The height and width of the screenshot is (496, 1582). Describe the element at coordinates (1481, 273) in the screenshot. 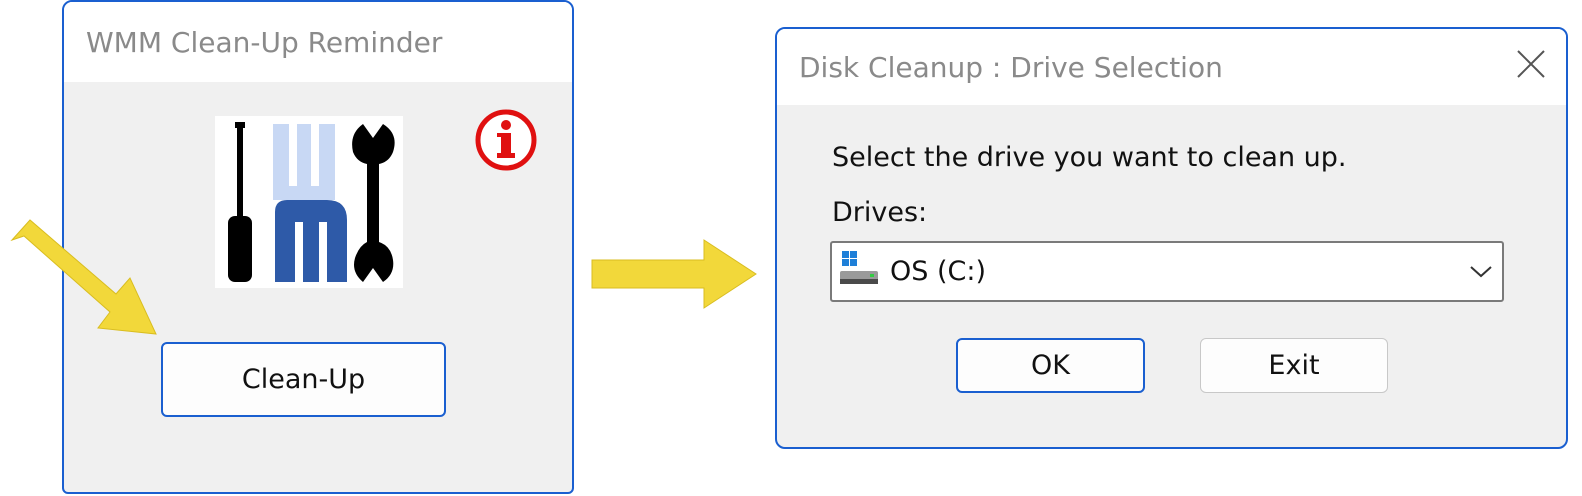

I see `chevron-down-icon` at that location.